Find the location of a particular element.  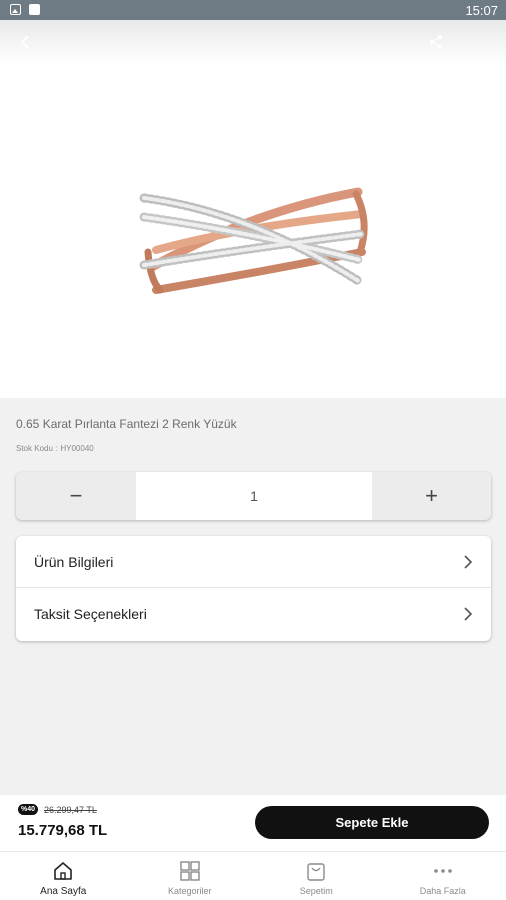

bottom-nav: Ana Sayfa Kategoriler Sepetim Daha Fazla is located at coordinates (253, 875).